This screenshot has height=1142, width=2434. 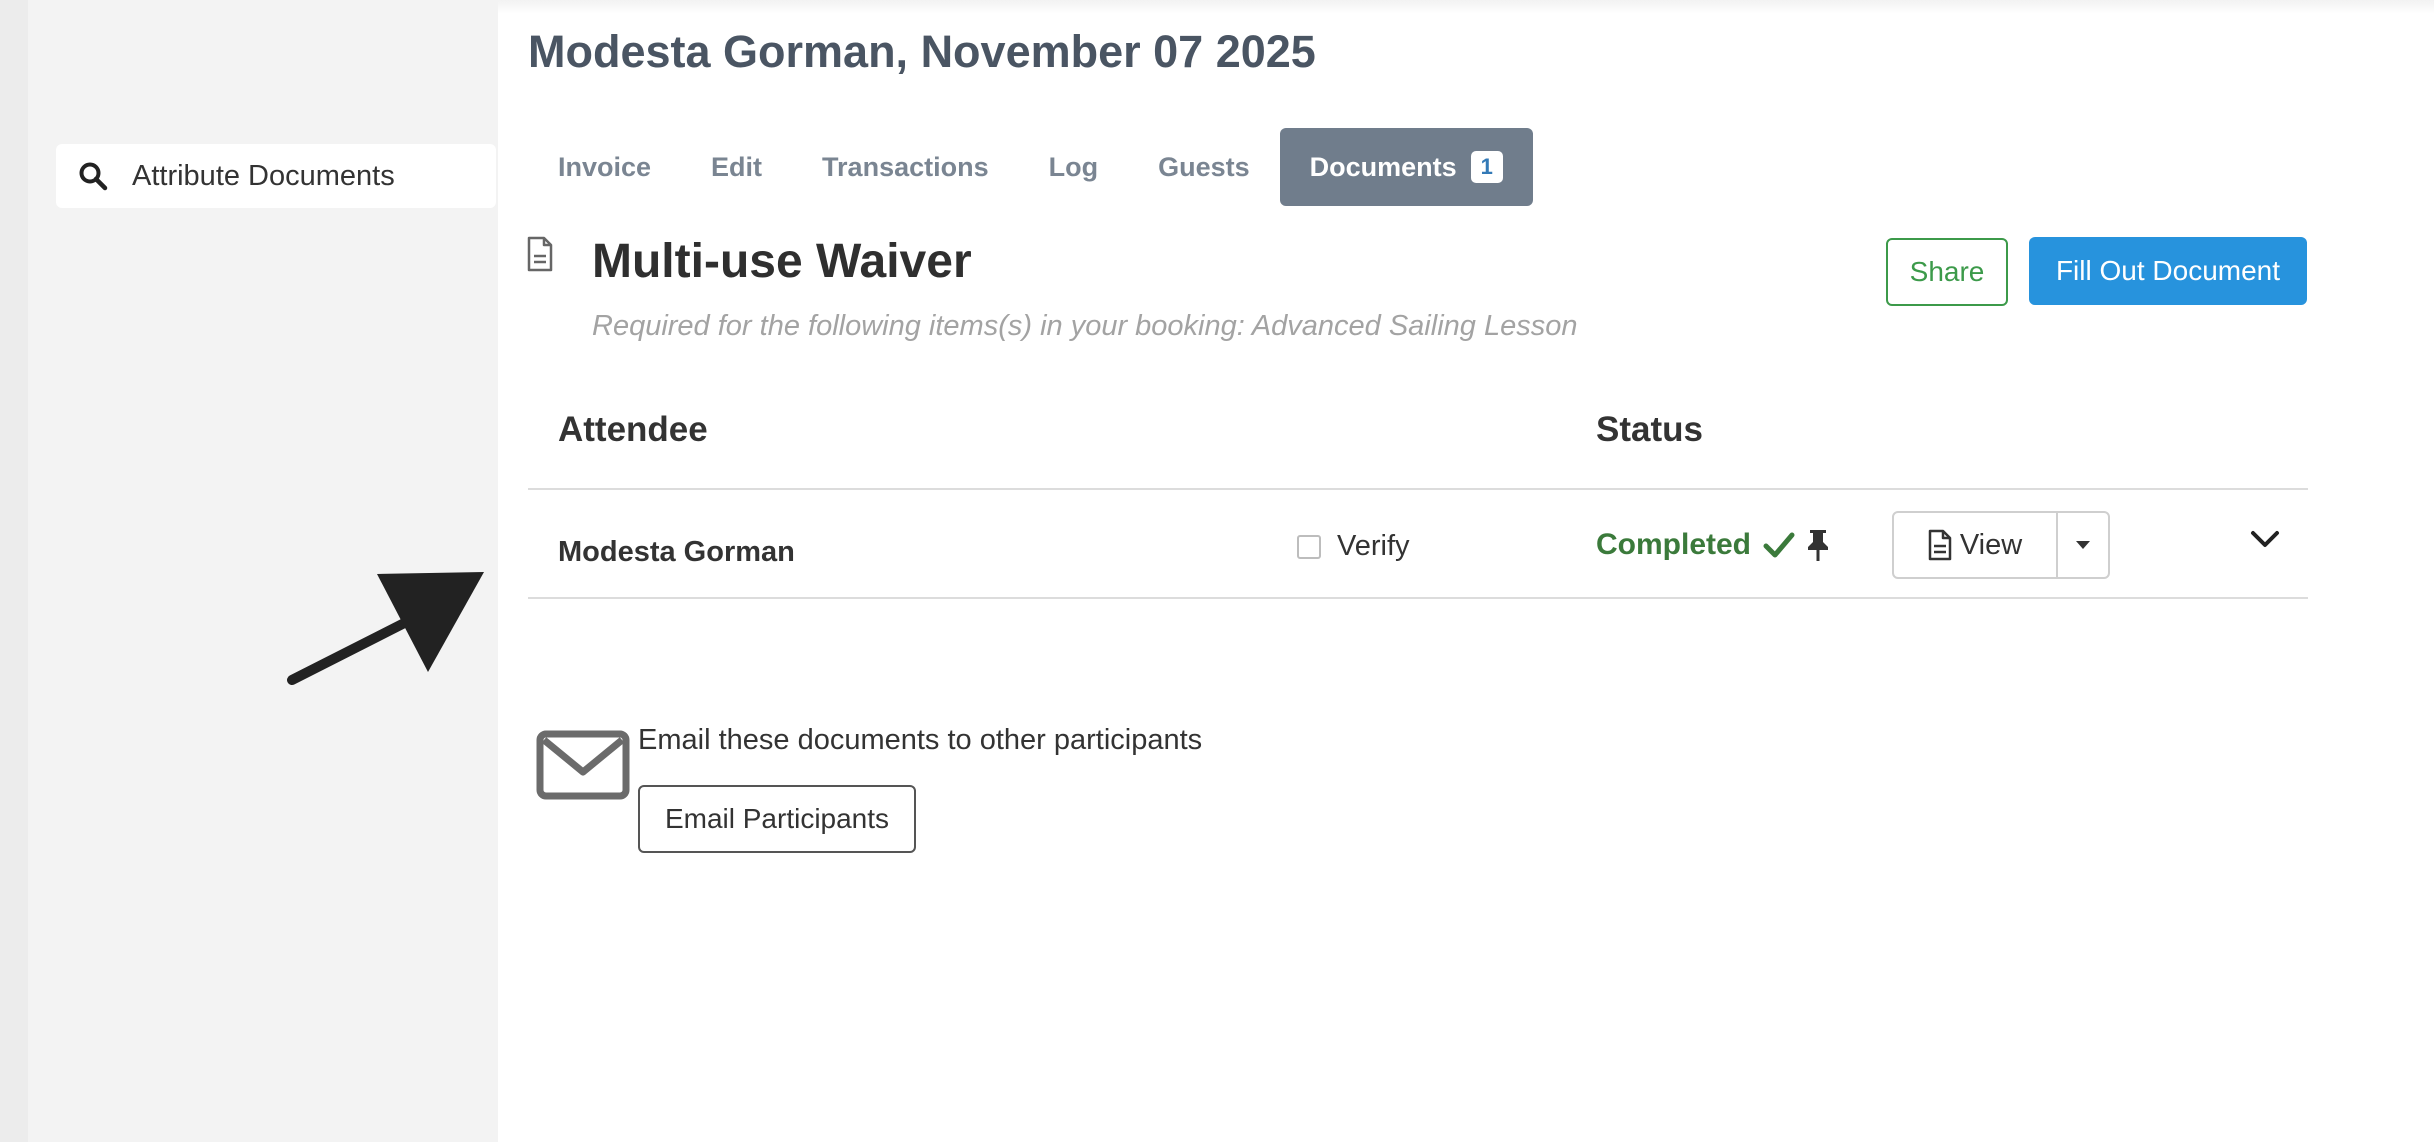 I want to click on tab-label: Log, so click(x=1073, y=166).